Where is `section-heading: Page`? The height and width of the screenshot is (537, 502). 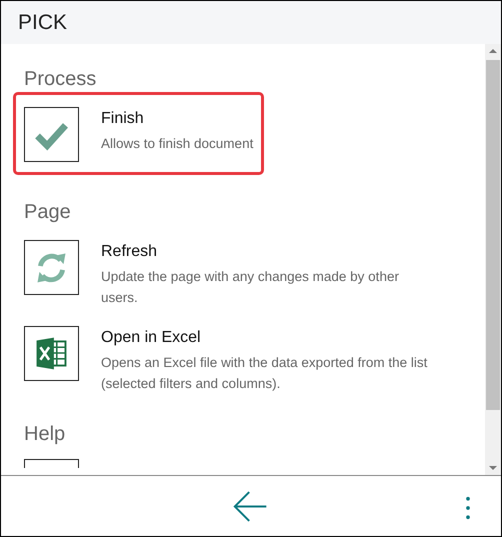
section-heading: Page is located at coordinates (47, 212).